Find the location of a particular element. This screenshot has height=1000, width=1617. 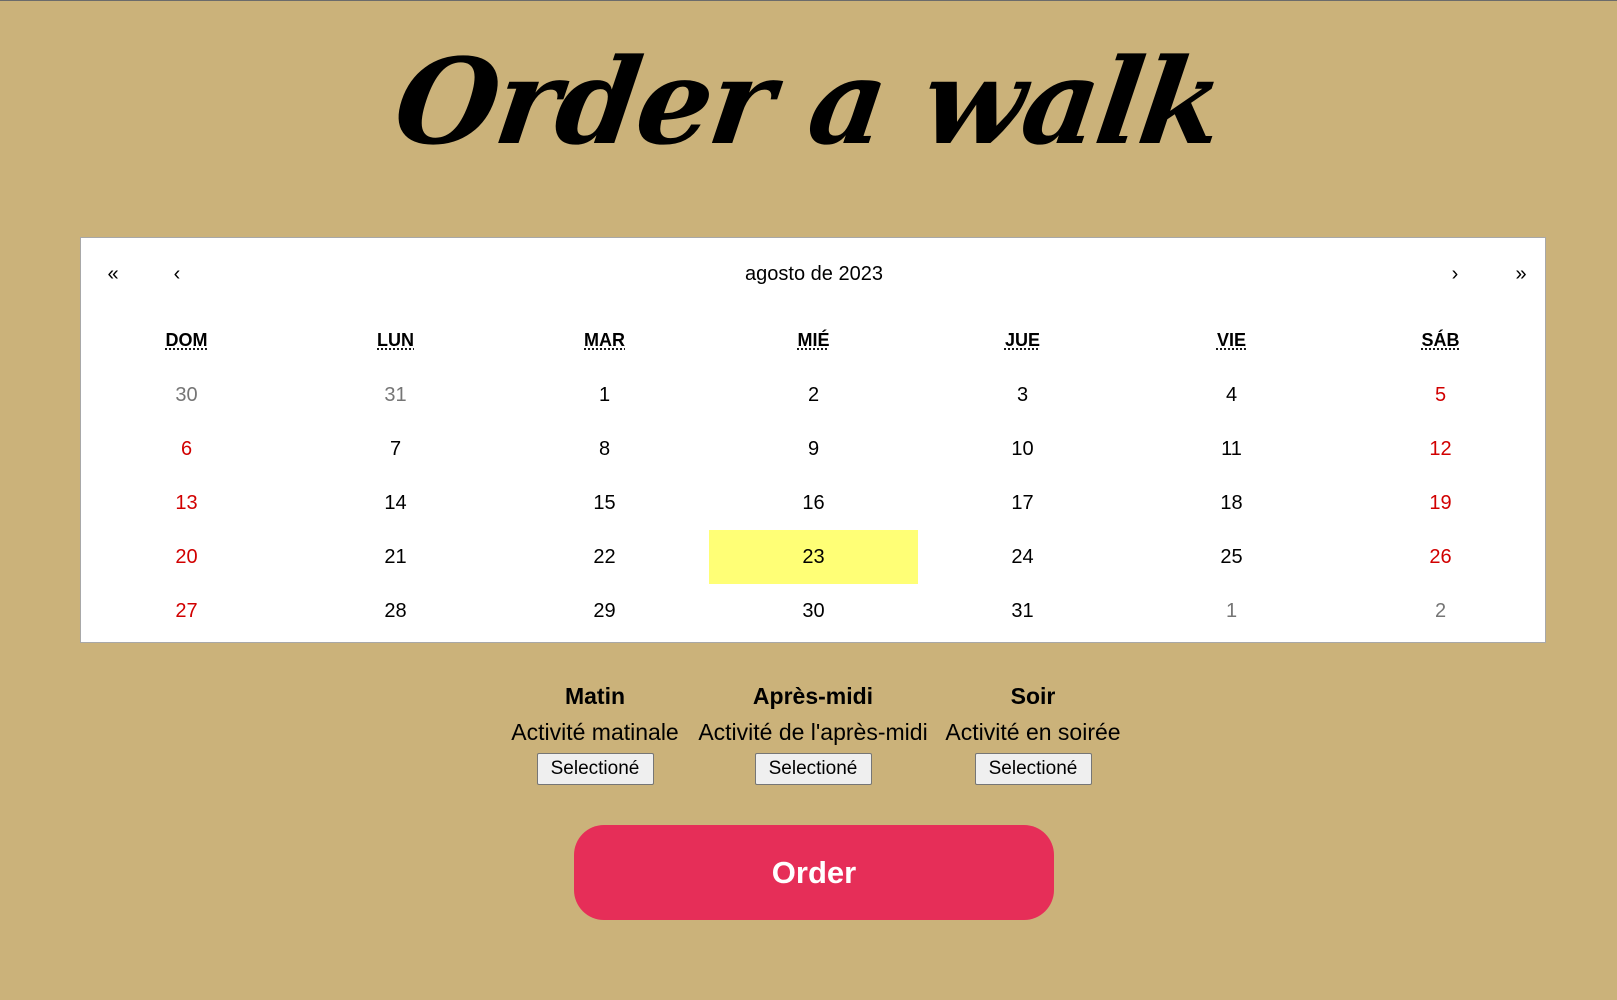

weekday-label: MIÉ is located at coordinates (813, 340).